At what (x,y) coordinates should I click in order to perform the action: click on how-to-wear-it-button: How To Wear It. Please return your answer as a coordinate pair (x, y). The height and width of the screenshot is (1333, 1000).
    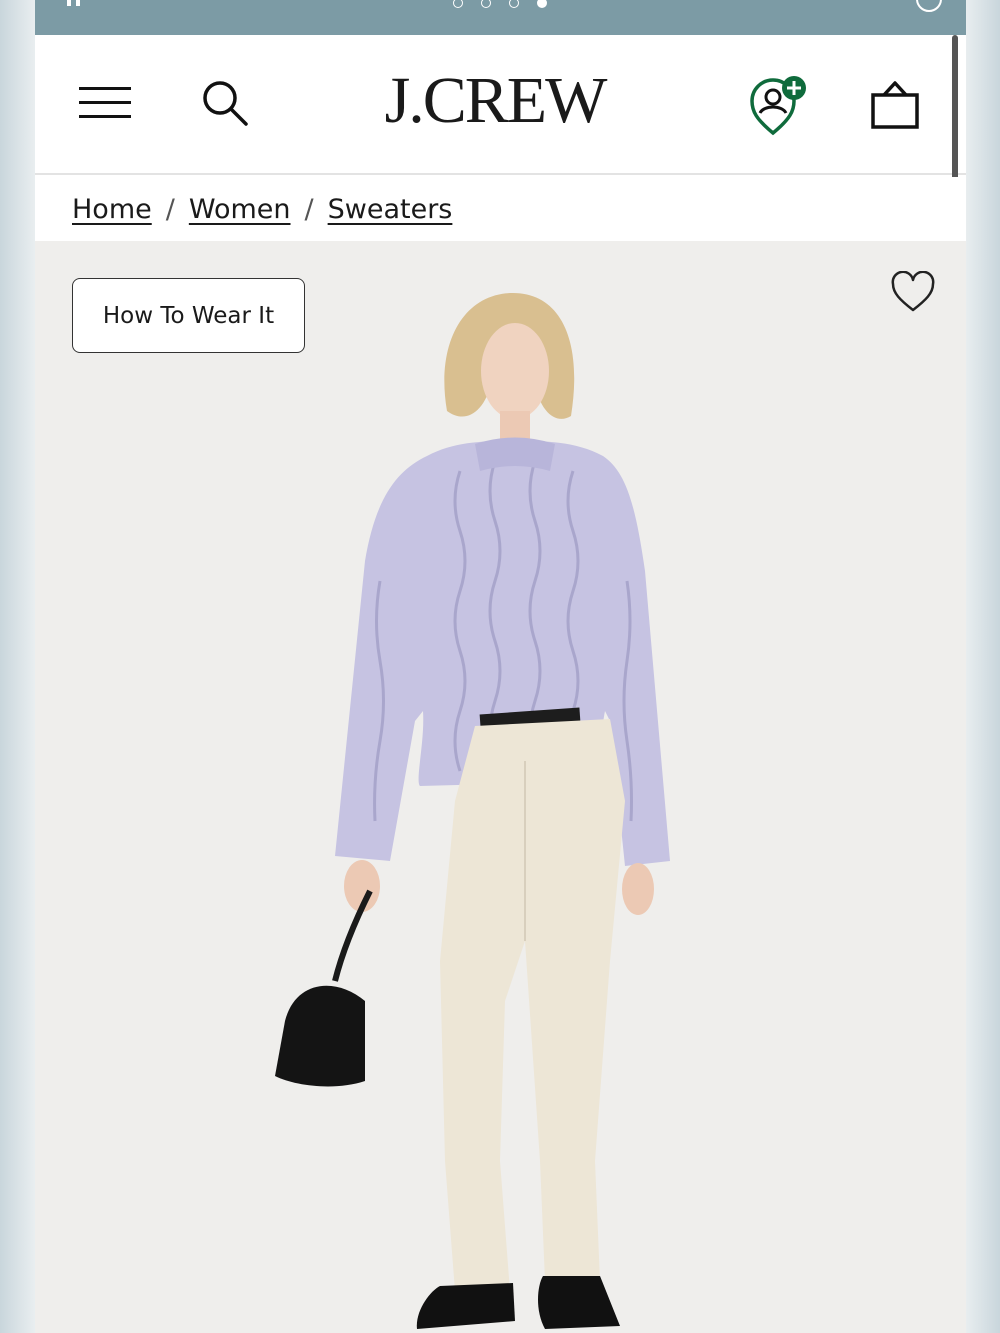
    Looking at the image, I should click on (188, 315).